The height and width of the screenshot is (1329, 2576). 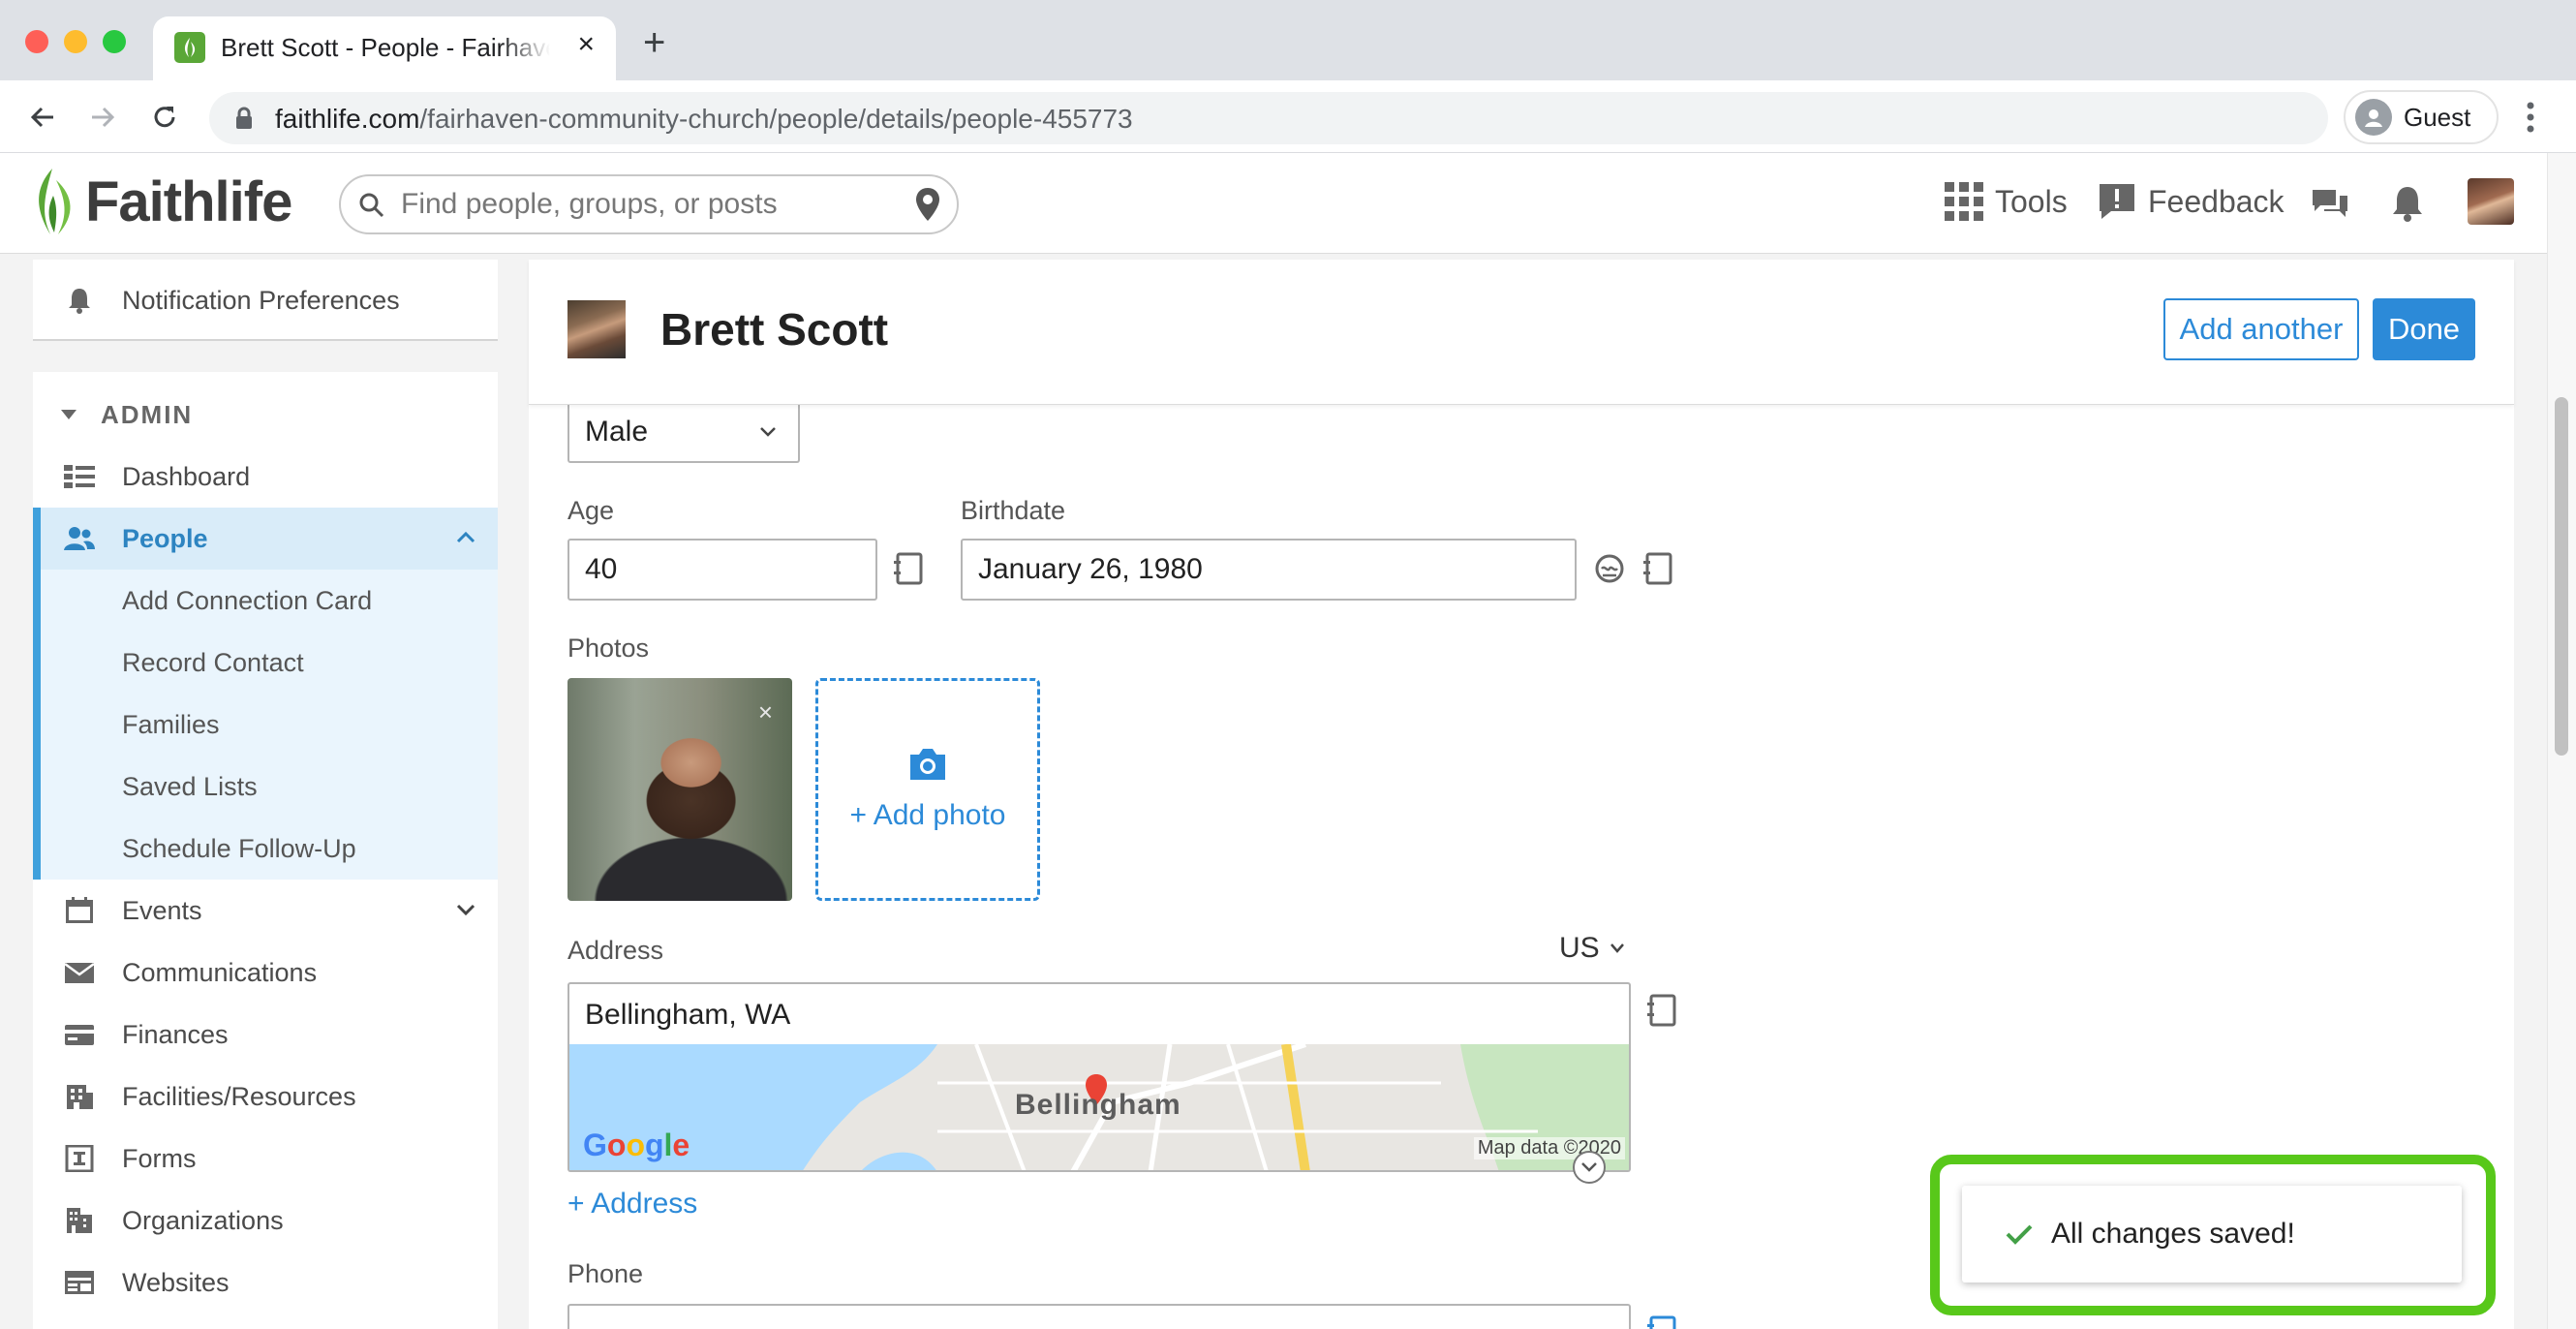 I want to click on sidebar-item-label: Notification Preferences, so click(x=261, y=300).